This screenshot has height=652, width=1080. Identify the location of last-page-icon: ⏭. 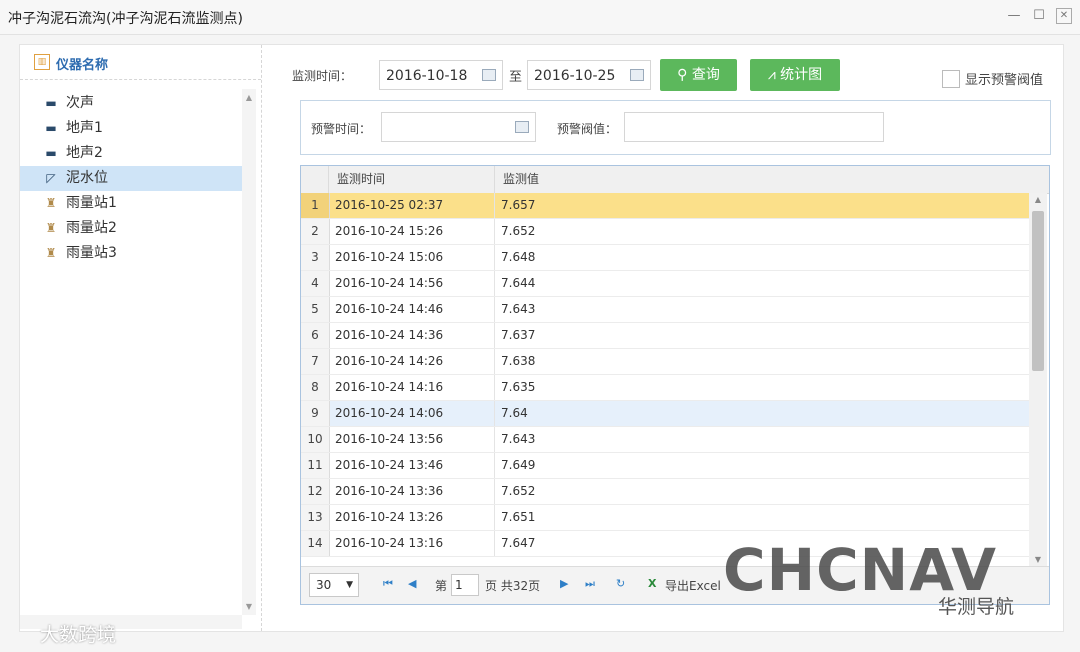
(590, 584).